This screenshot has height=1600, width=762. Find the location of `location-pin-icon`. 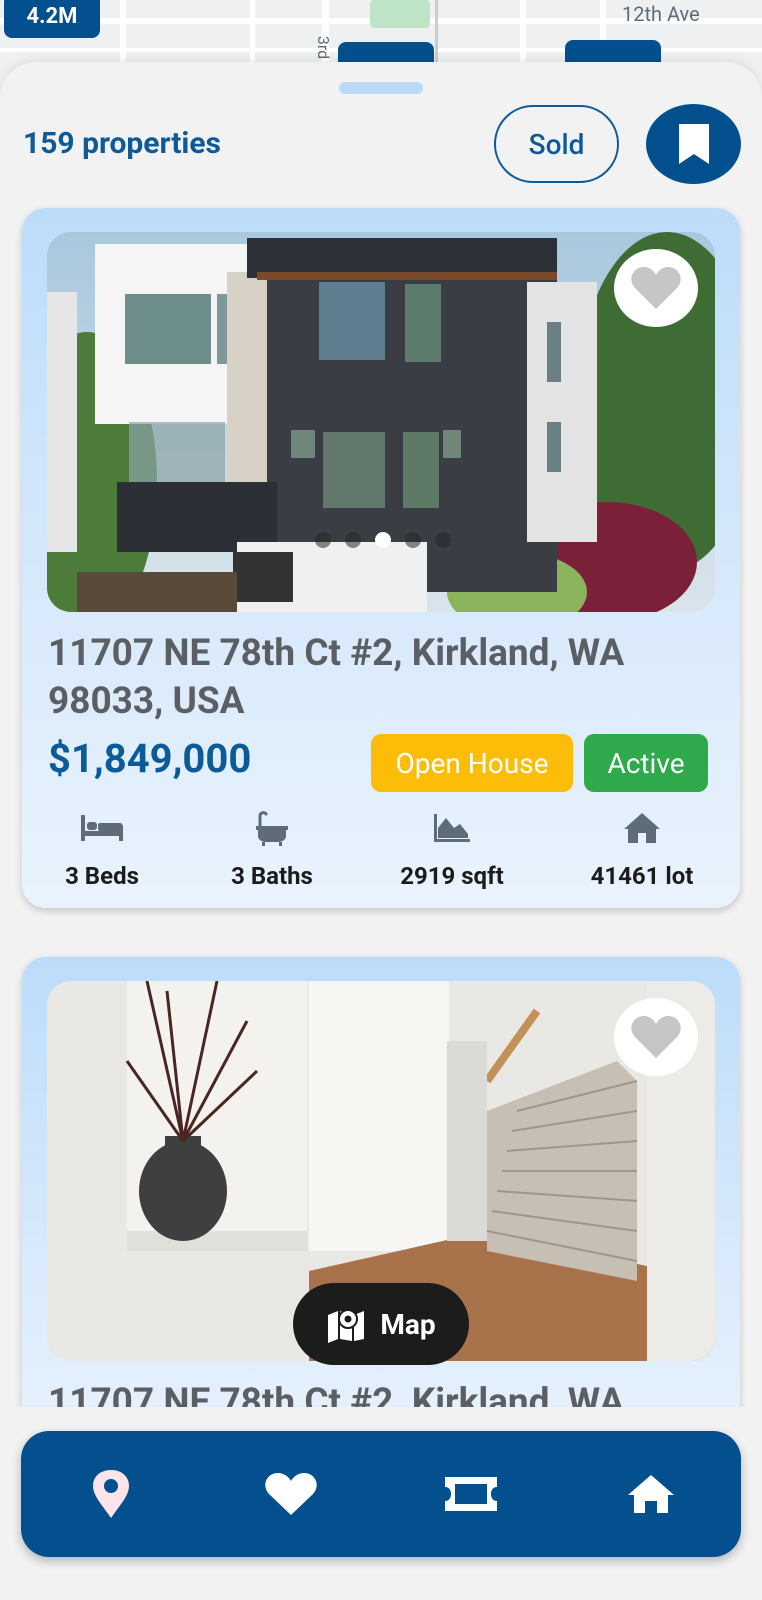

location-pin-icon is located at coordinates (111, 1494).